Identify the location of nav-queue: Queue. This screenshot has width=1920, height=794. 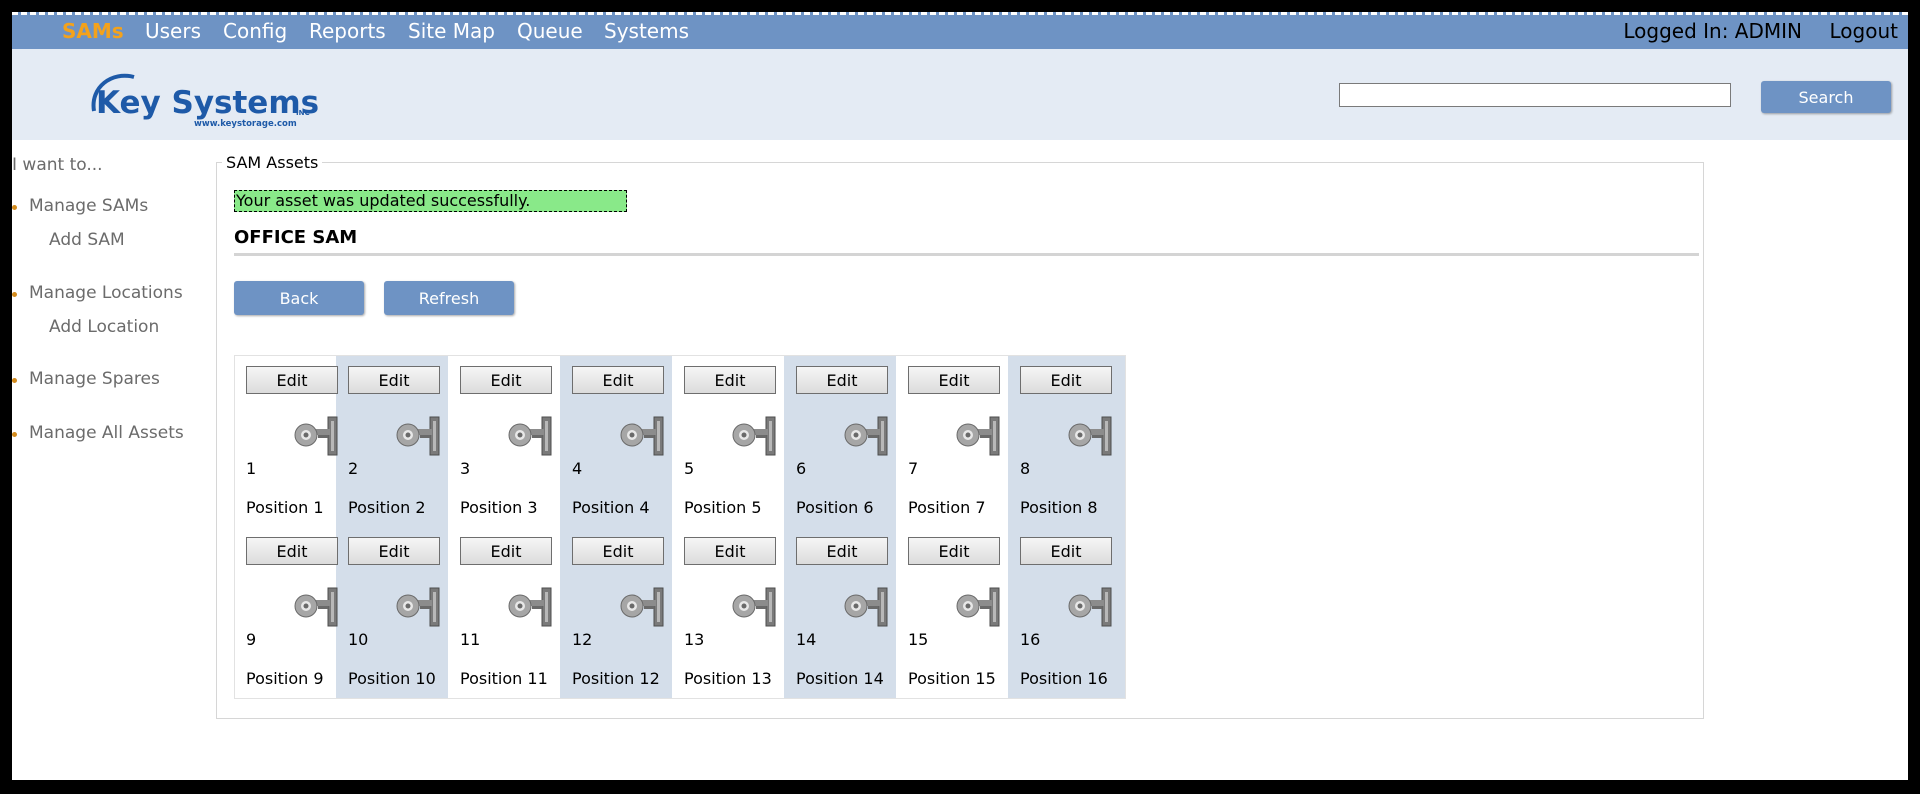
(550, 31).